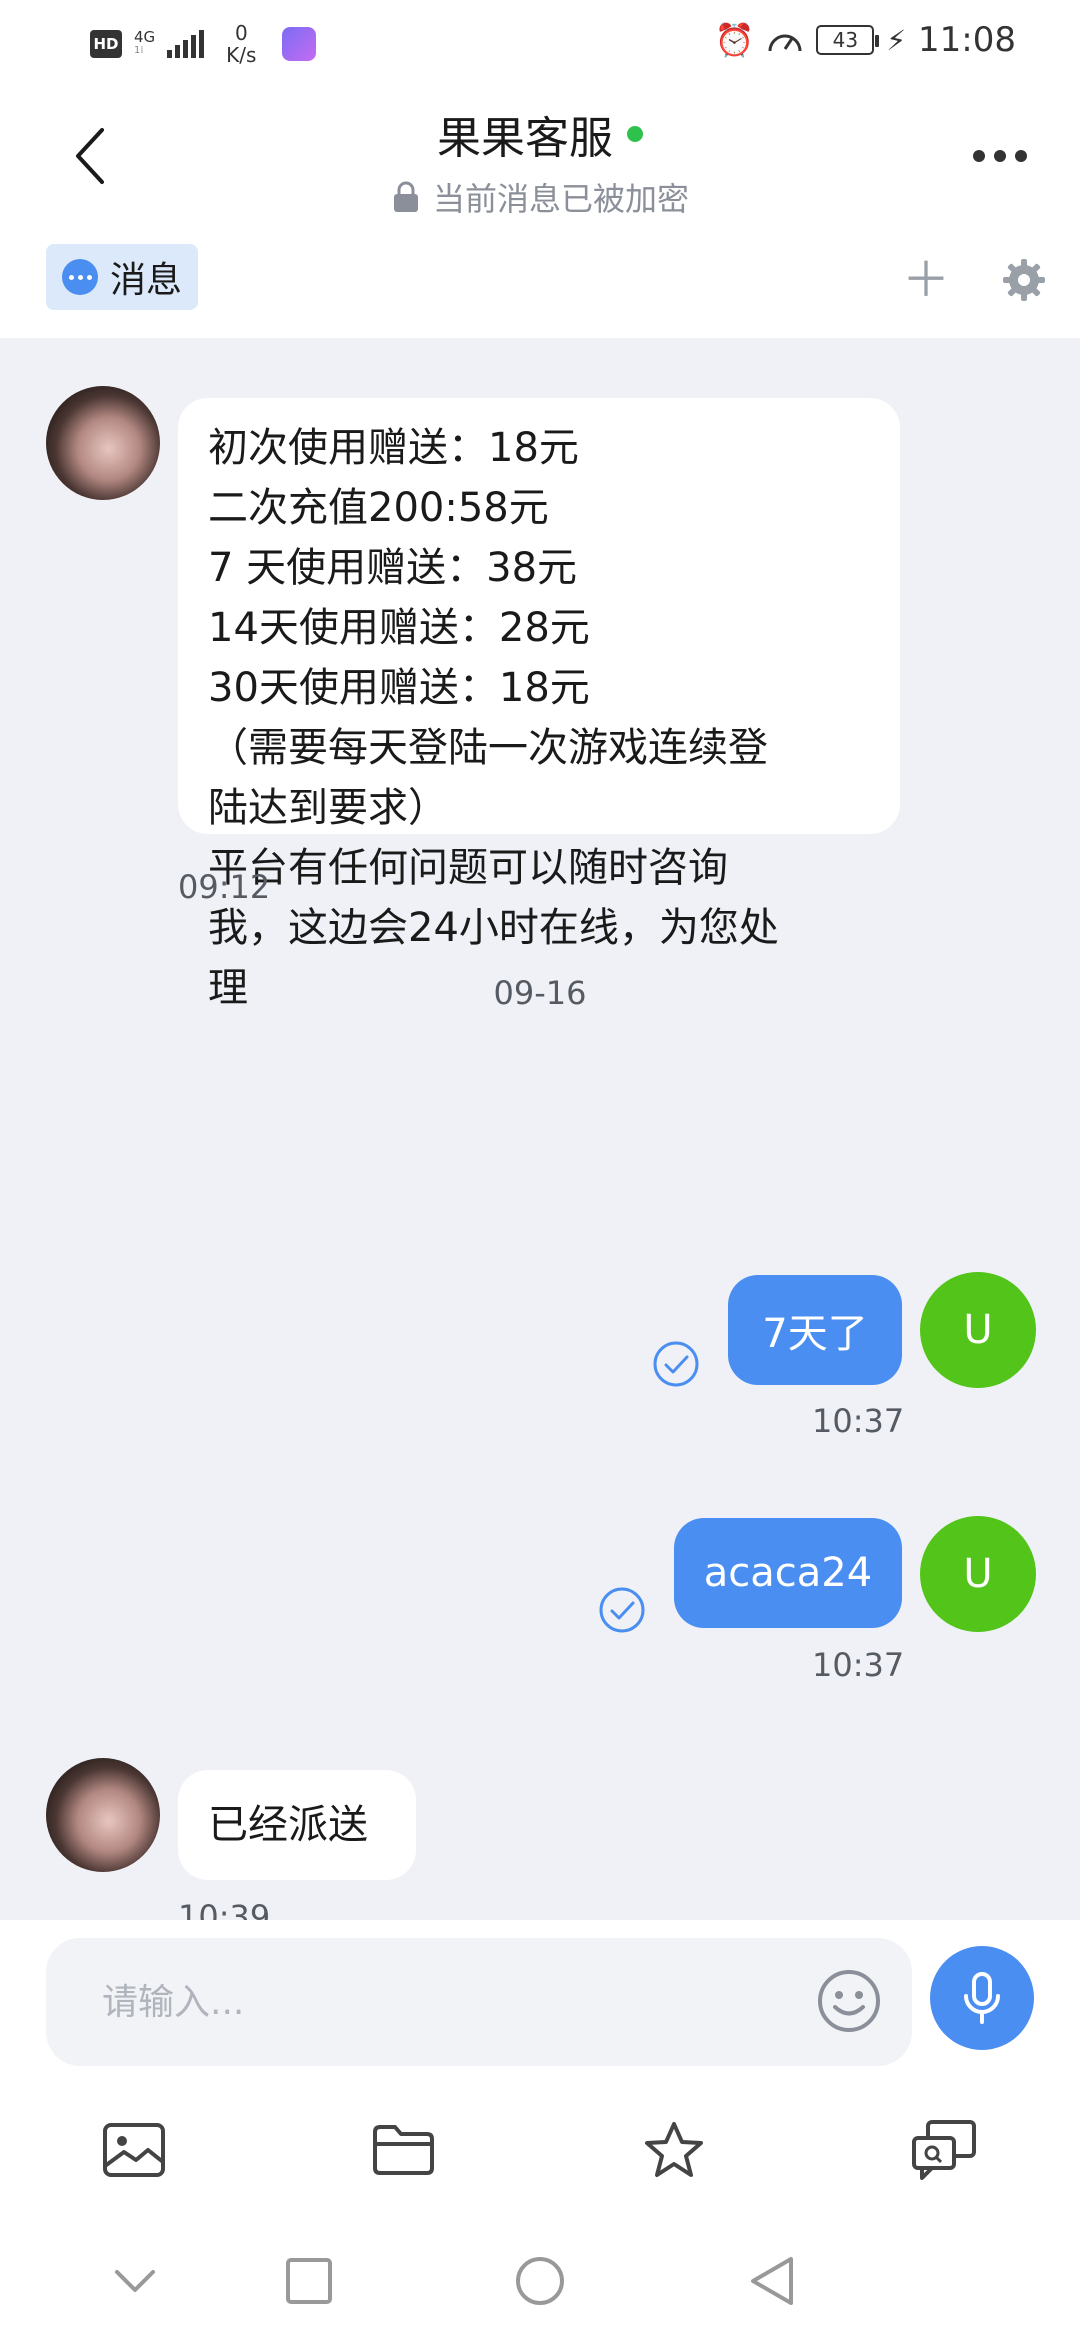 Image resolution: width=1080 pixels, height=2340 pixels. I want to click on circle-icon, so click(540, 2281).